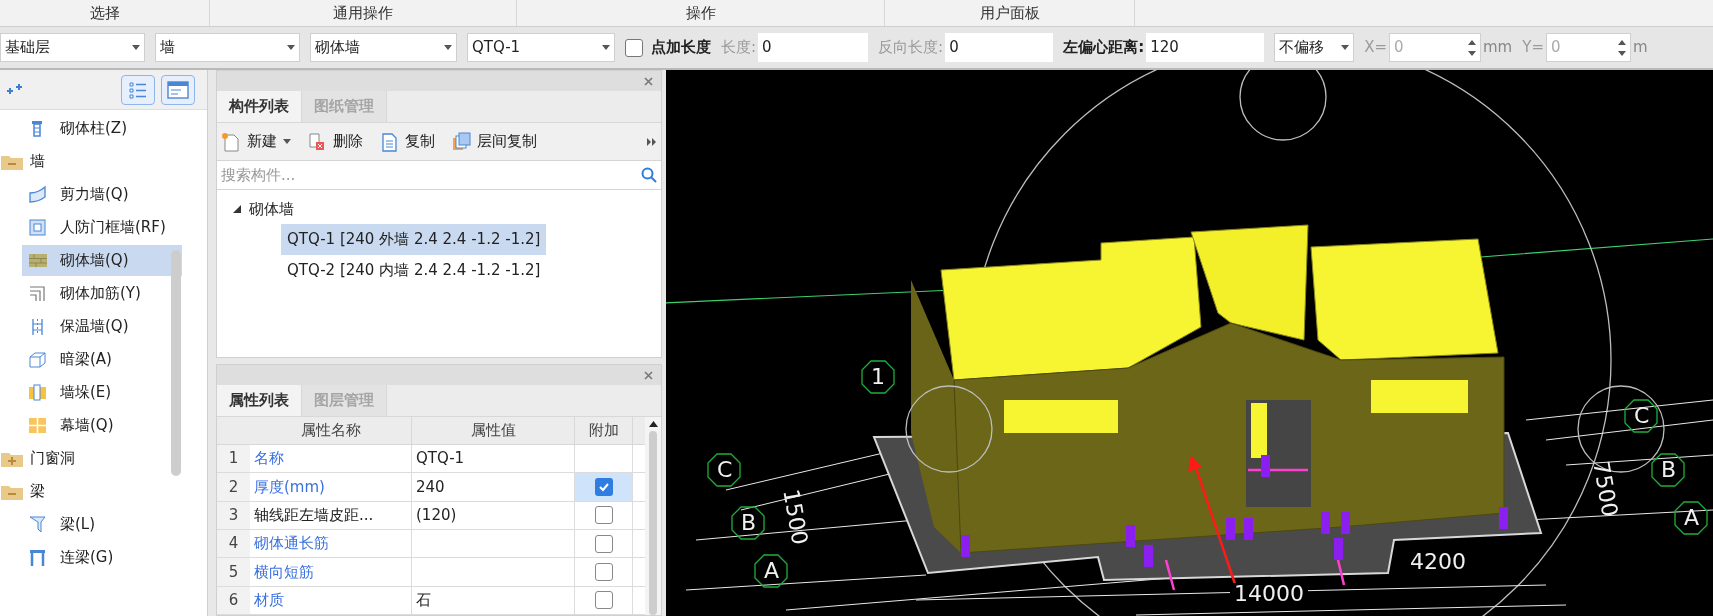  Describe the element at coordinates (102, 524) in the screenshot. I see `tree-item: 梁(L)` at that location.